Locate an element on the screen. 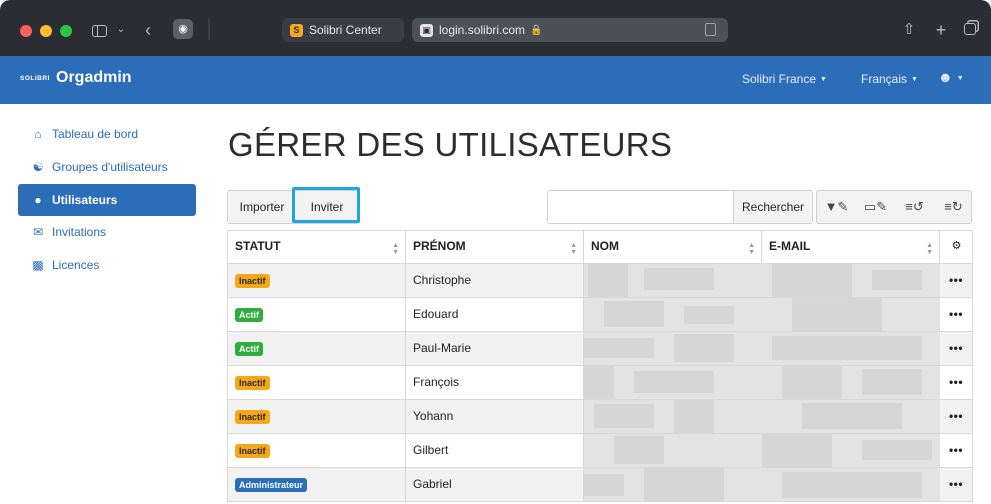 Image resolution: width=991 pixels, height=504 pixels. sidebar-item-licences: ▩ Licences is located at coordinates (107, 265).